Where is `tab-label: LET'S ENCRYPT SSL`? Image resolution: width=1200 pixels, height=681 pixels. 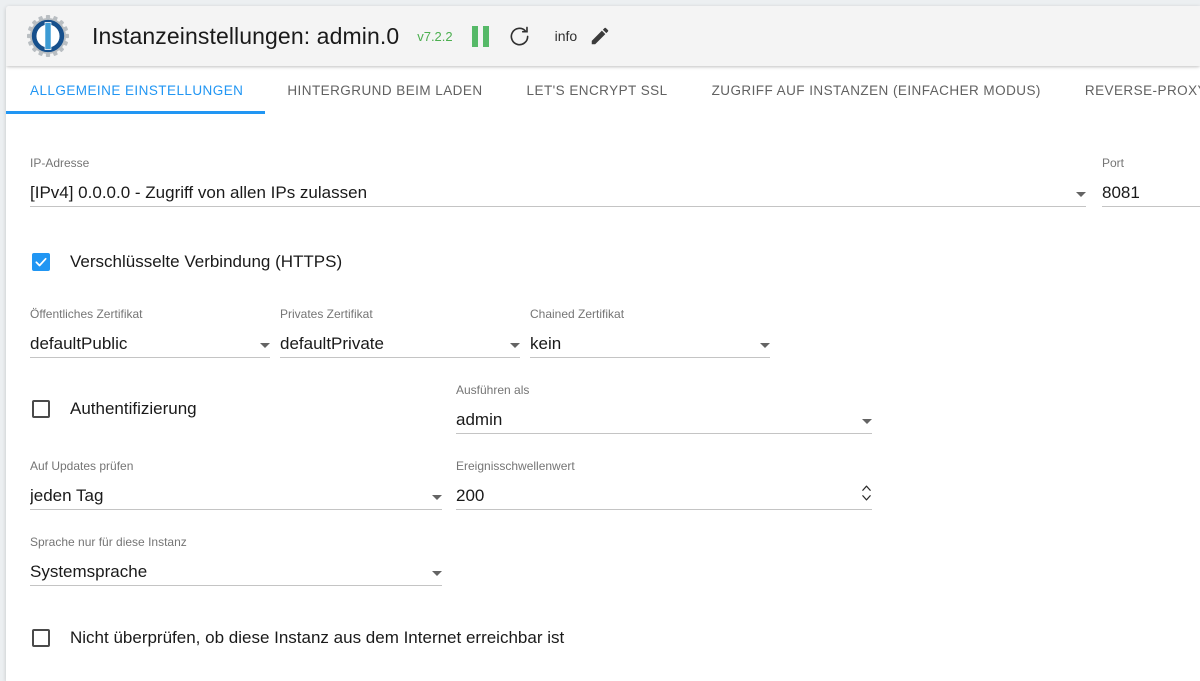 tab-label: LET'S ENCRYPT SSL is located at coordinates (597, 90).